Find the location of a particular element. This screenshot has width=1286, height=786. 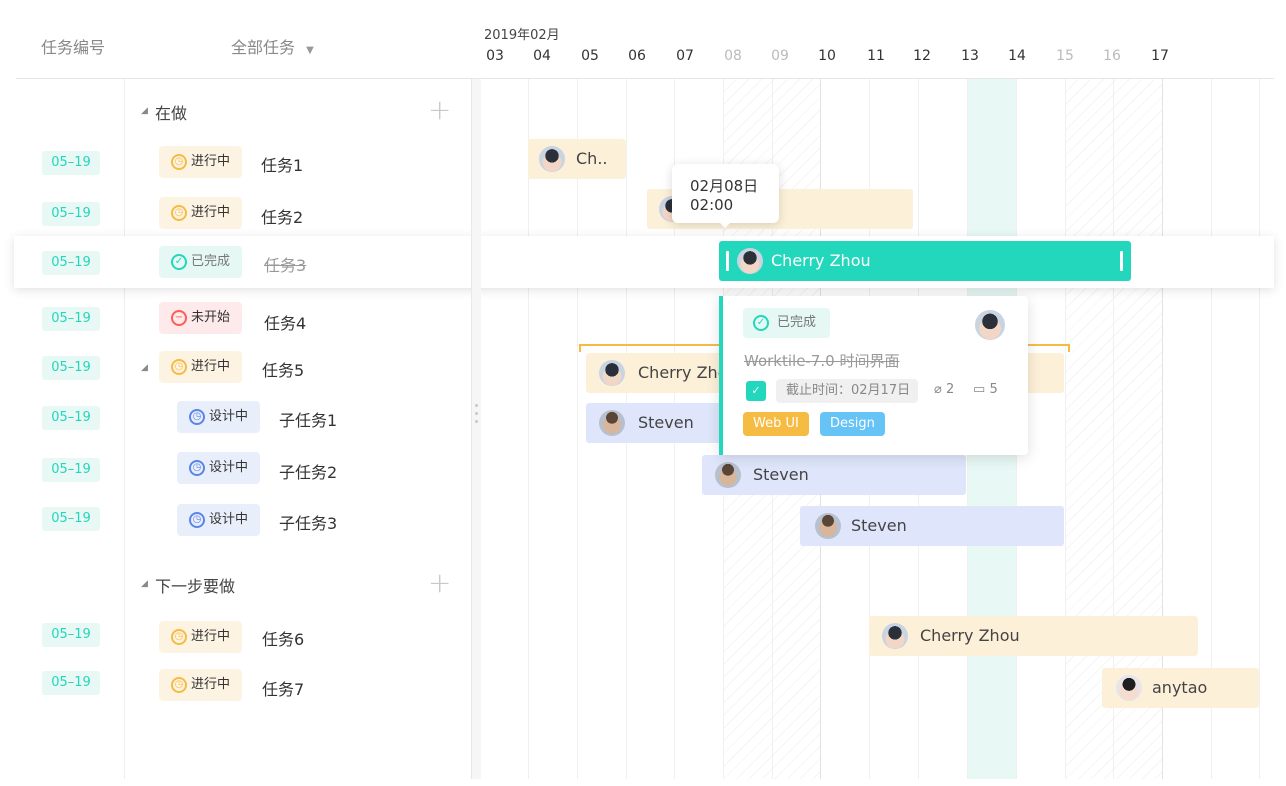

task-filter-dropdown: 全部任务 ▼ is located at coordinates (272, 46).